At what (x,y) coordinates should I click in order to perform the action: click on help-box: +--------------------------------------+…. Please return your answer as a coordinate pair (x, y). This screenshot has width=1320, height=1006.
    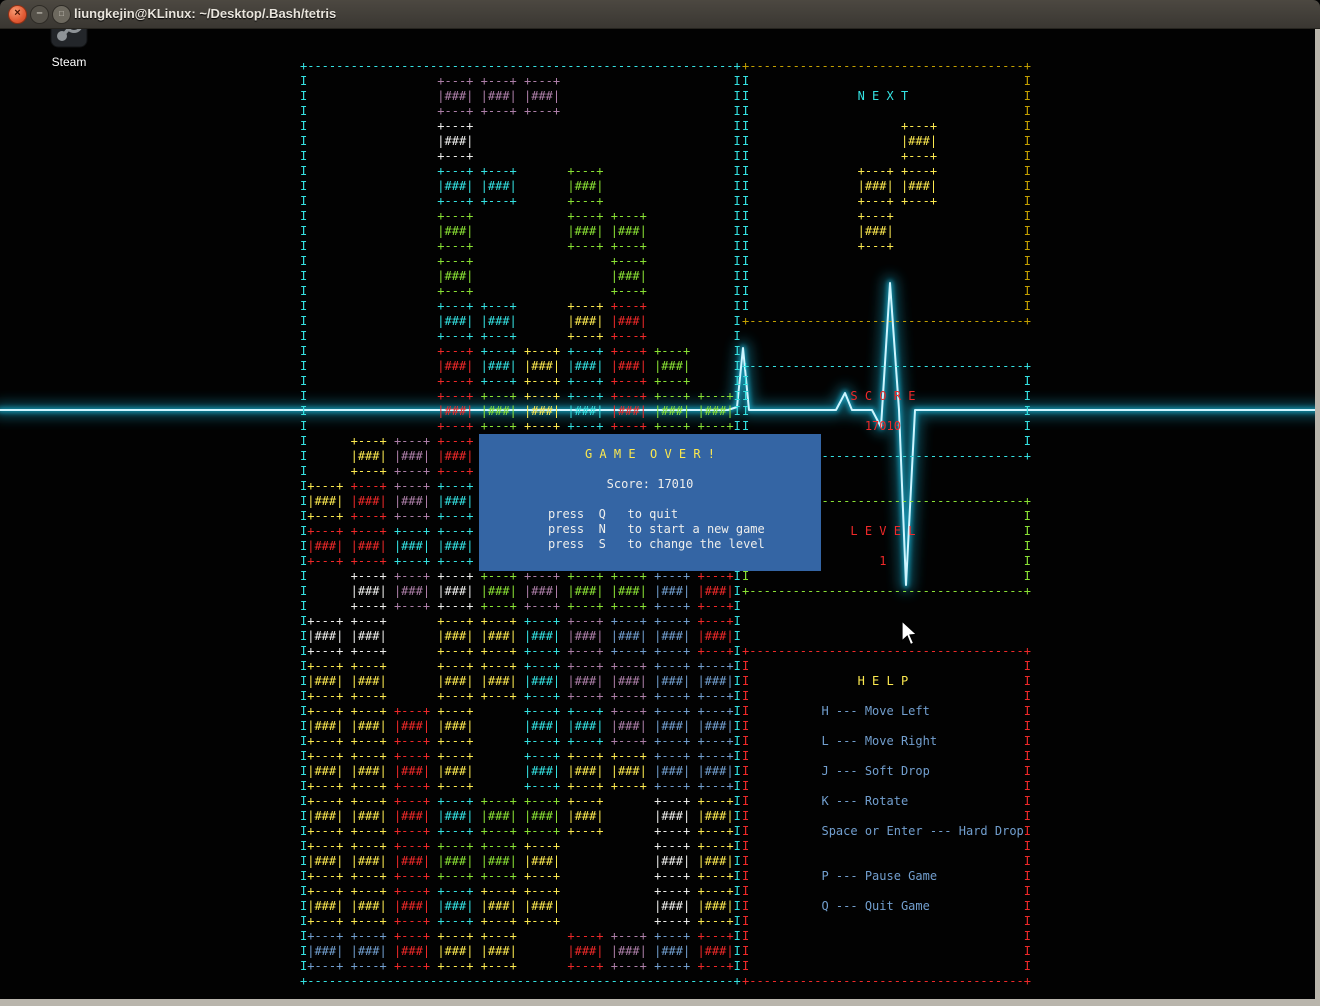
    Looking at the image, I should click on (887, 816).